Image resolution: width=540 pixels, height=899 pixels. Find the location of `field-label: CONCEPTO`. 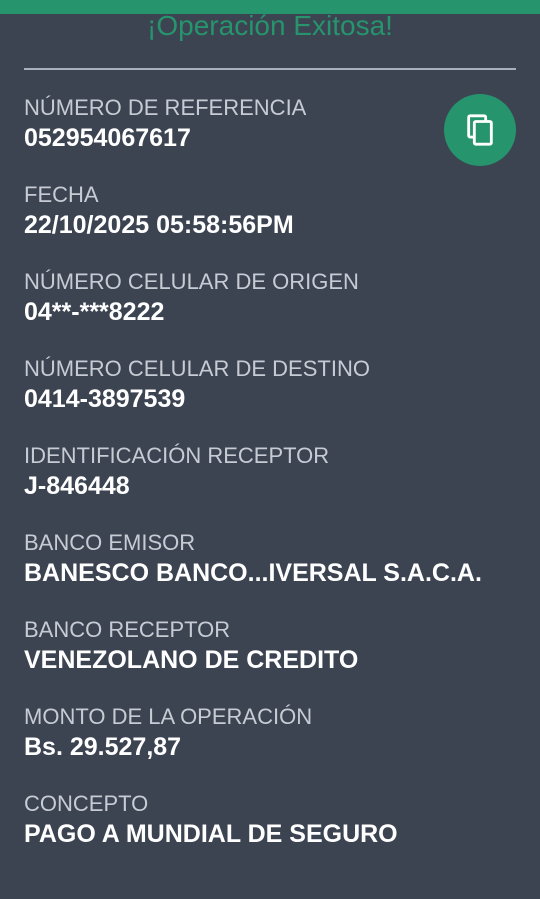

field-label: CONCEPTO is located at coordinates (86, 803).